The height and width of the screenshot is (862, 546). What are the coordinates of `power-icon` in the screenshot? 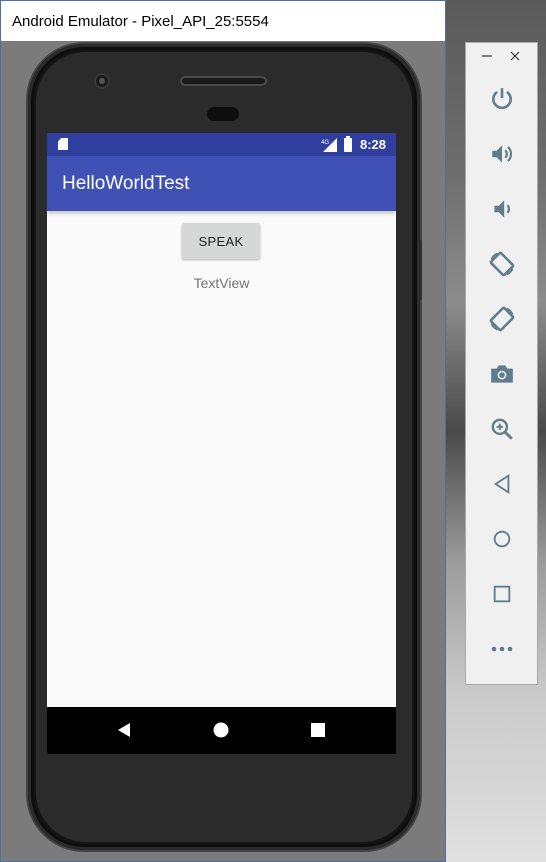 It's located at (501, 99).